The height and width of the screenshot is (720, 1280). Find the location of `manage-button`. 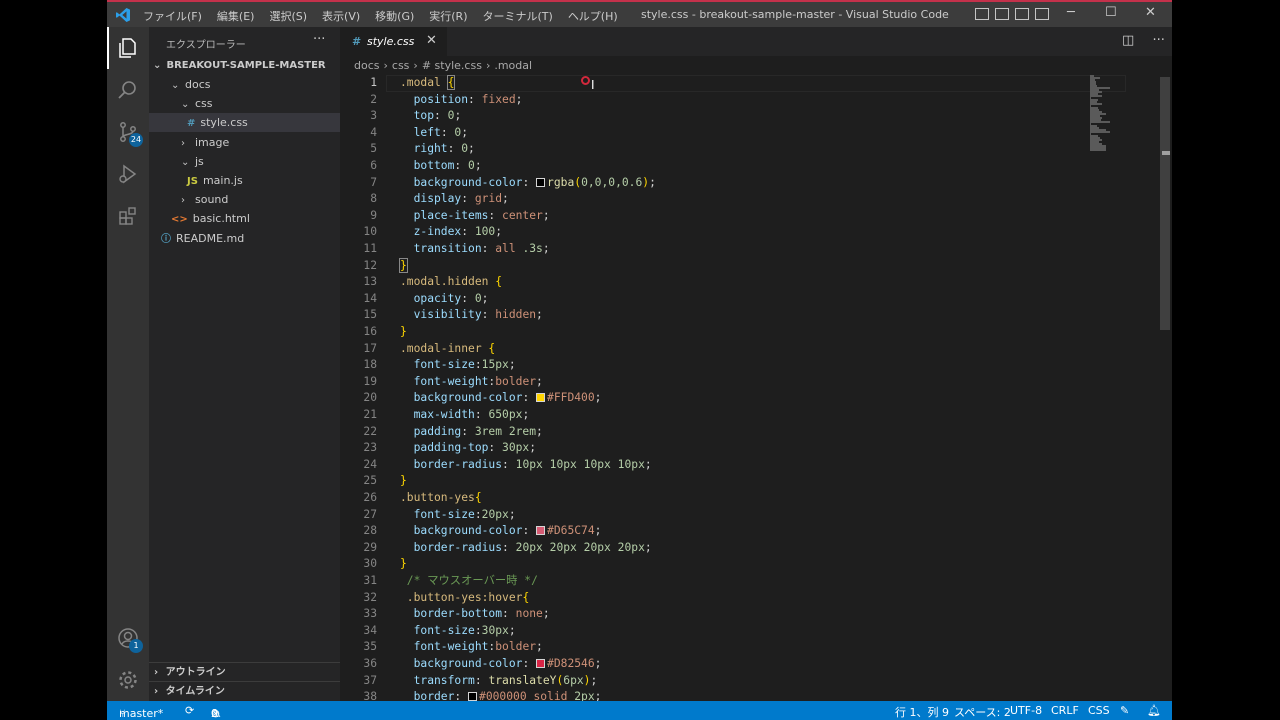

manage-button is located at coordinates (128, 680).